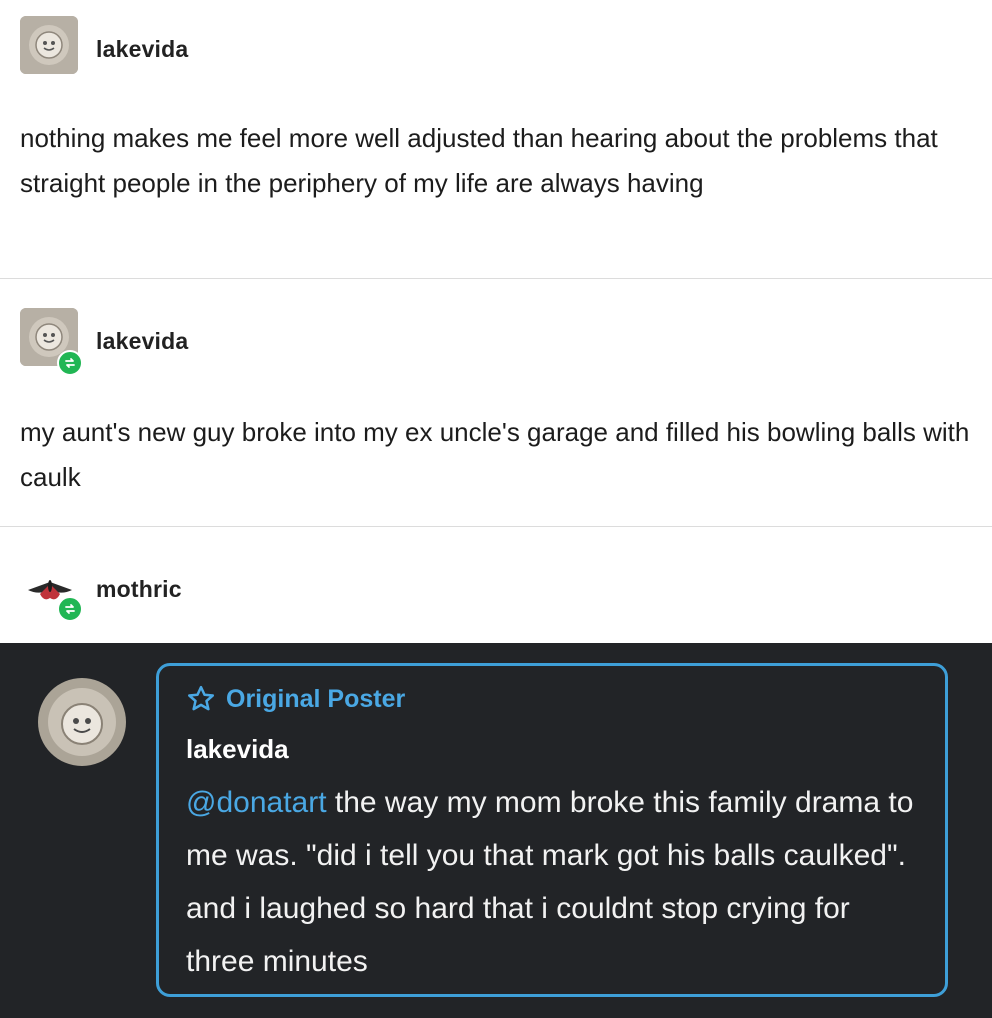 The image size is (992, 1018). I want to click on reply-avatar-sun-icon, so click(82, 722).